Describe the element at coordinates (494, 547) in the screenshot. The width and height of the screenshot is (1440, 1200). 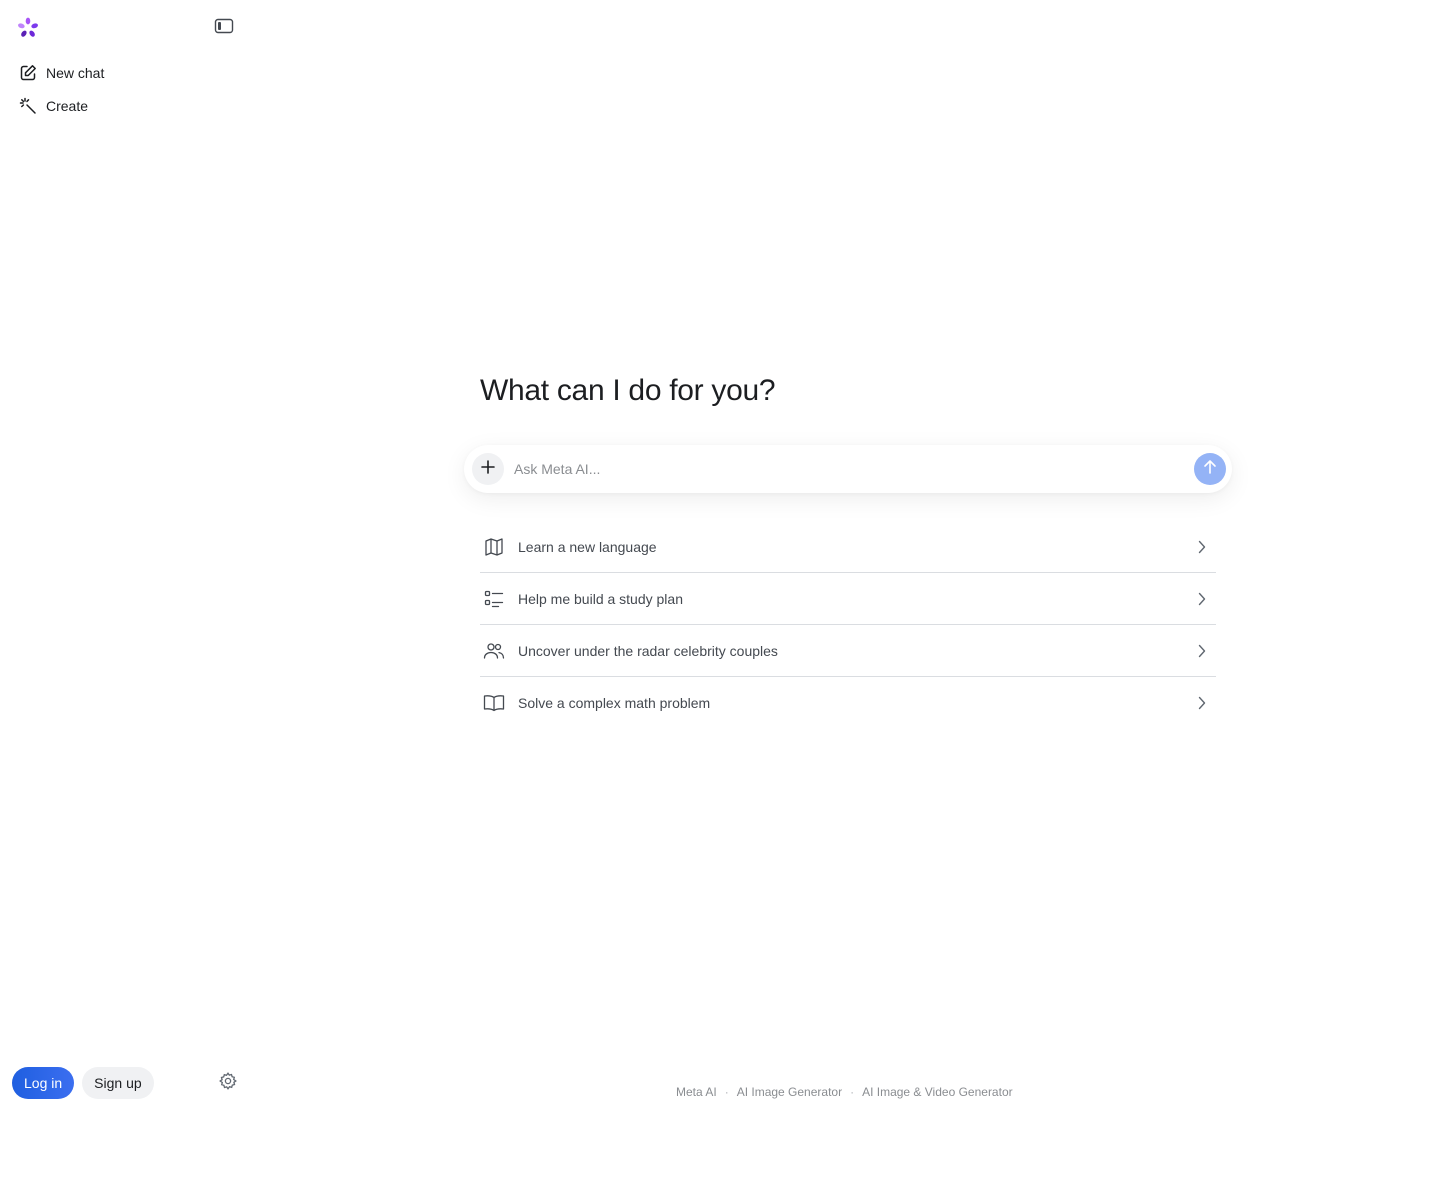
I see `map-icon` at that location.